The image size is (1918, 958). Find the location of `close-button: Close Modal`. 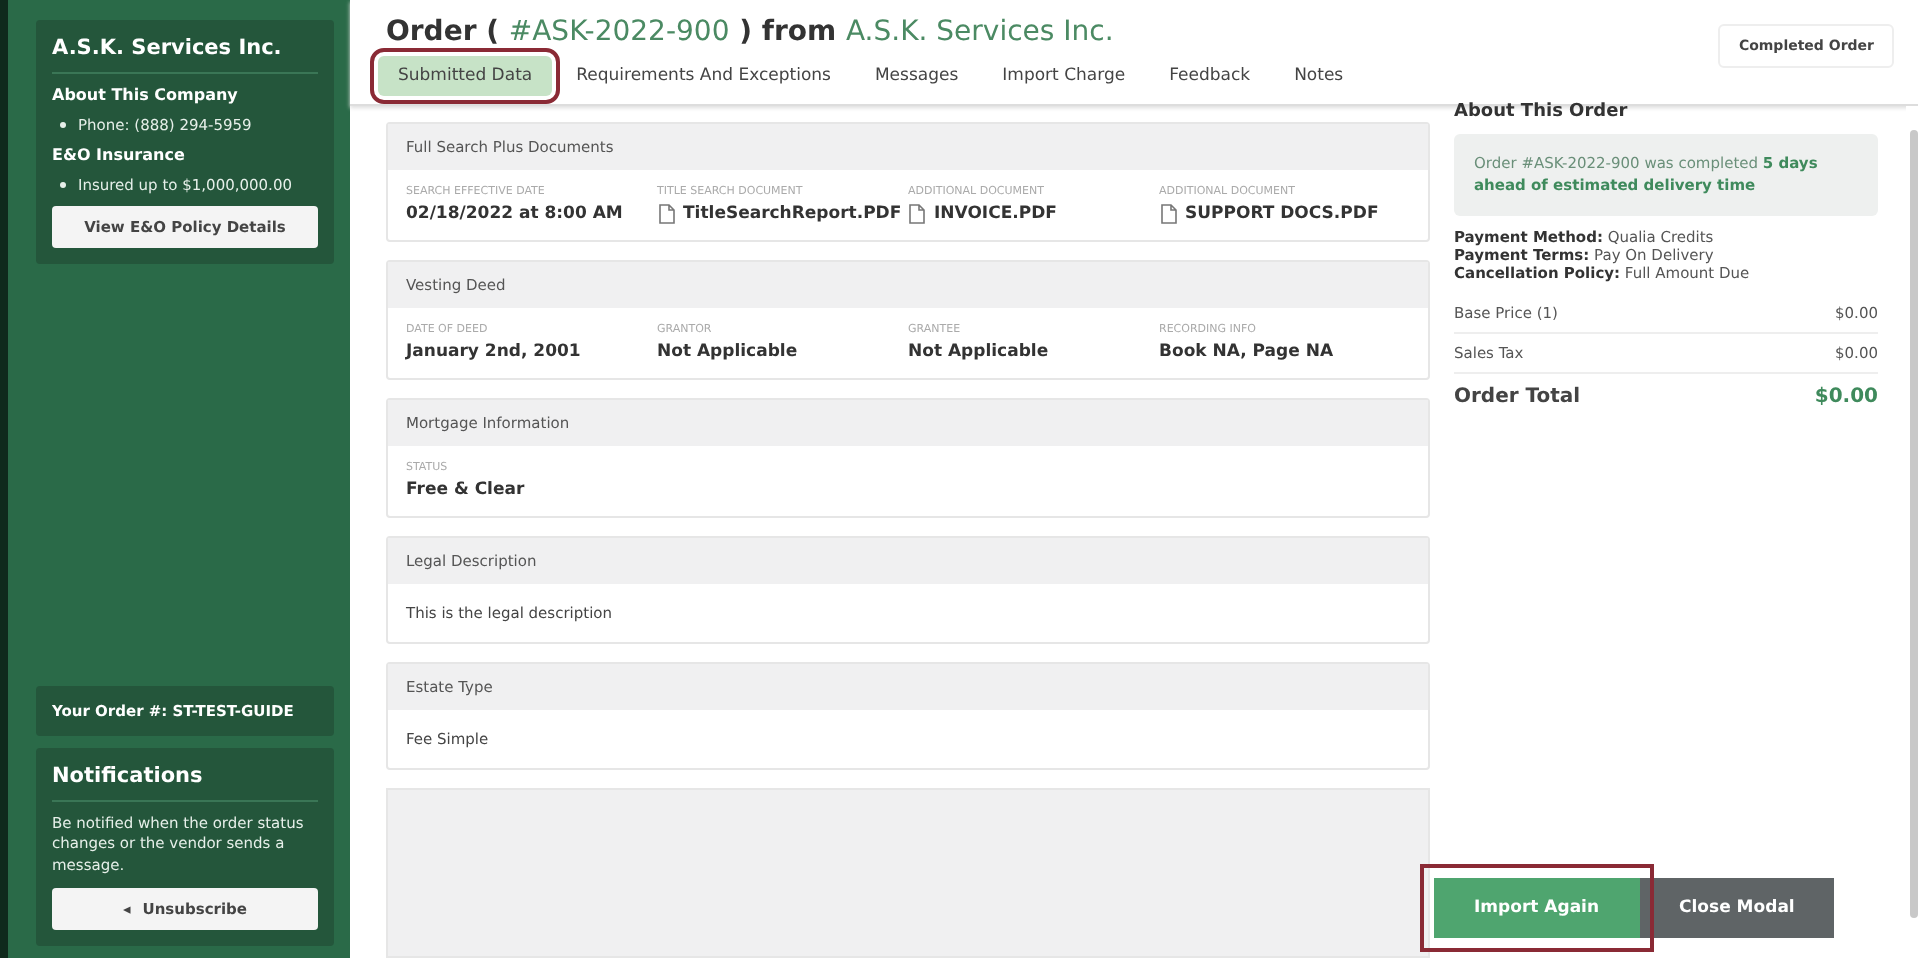

close-button: Close Modal is located at coordinates (1737, 908).